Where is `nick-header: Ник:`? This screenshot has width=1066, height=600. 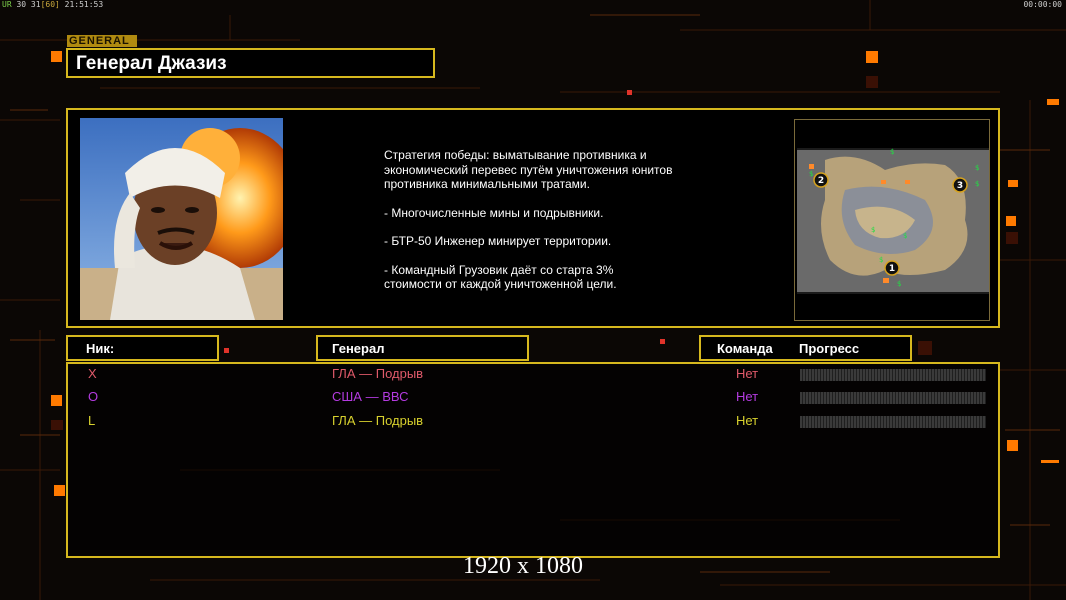
nick-header: Ник: is located at coordinates (142, 348).